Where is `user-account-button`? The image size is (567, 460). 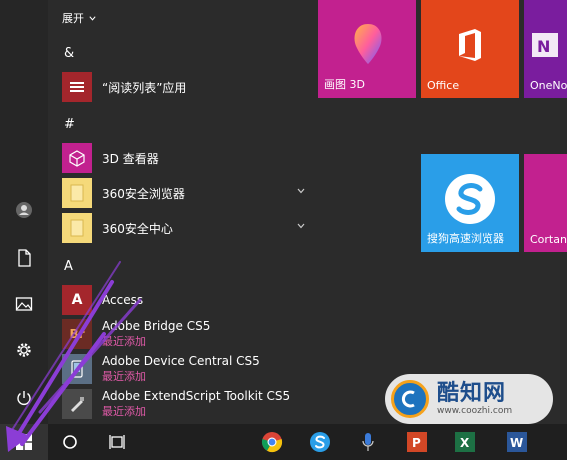
user-account-button is located at coordinates (24, 210).